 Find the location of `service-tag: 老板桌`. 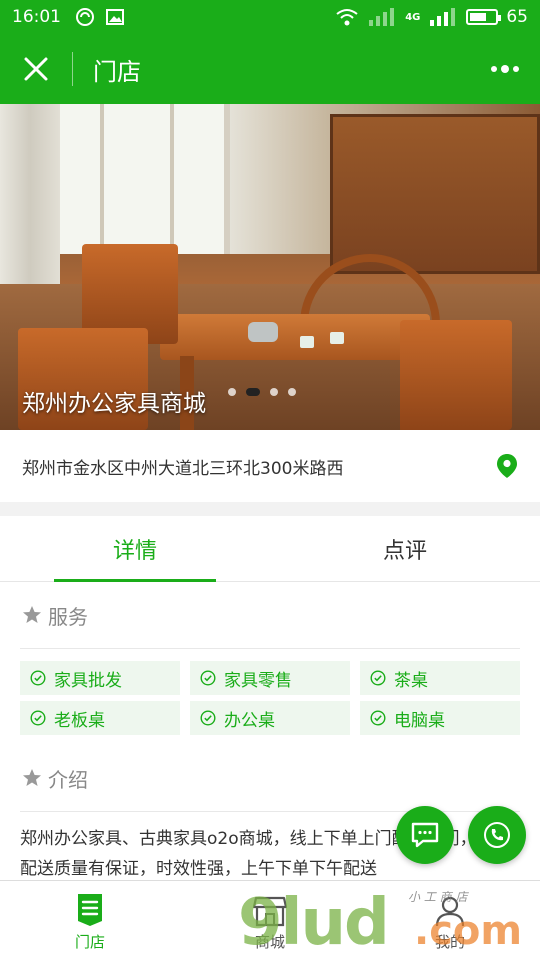

service-tag: 老板桌 is located at coordinates (100, 718).